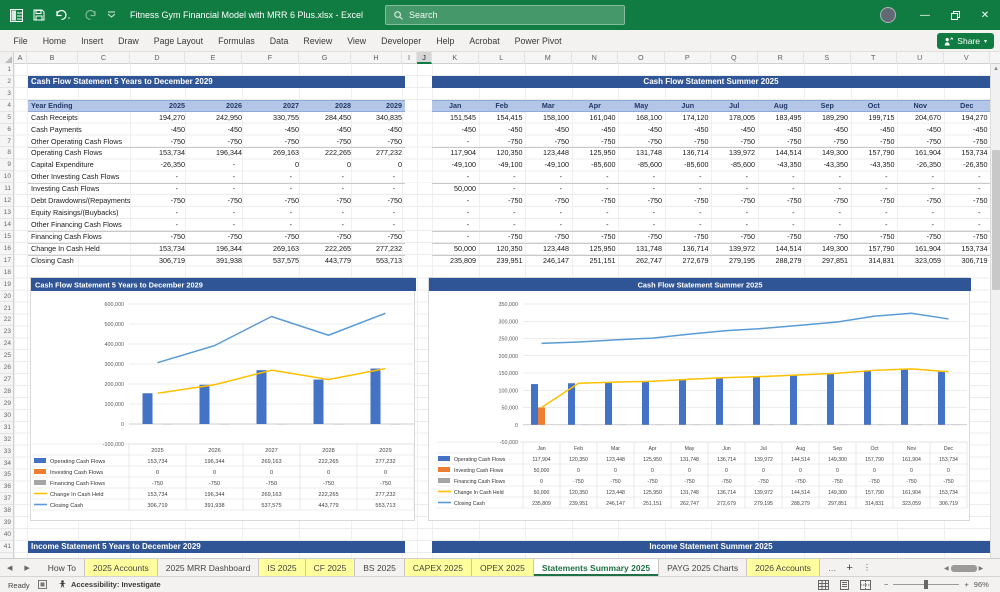 The height and width of the screenshot is (592, 1000). Describe the element at coordinates (965, 41) in the screenshot. I see `share-button: Share ▾` at that location.